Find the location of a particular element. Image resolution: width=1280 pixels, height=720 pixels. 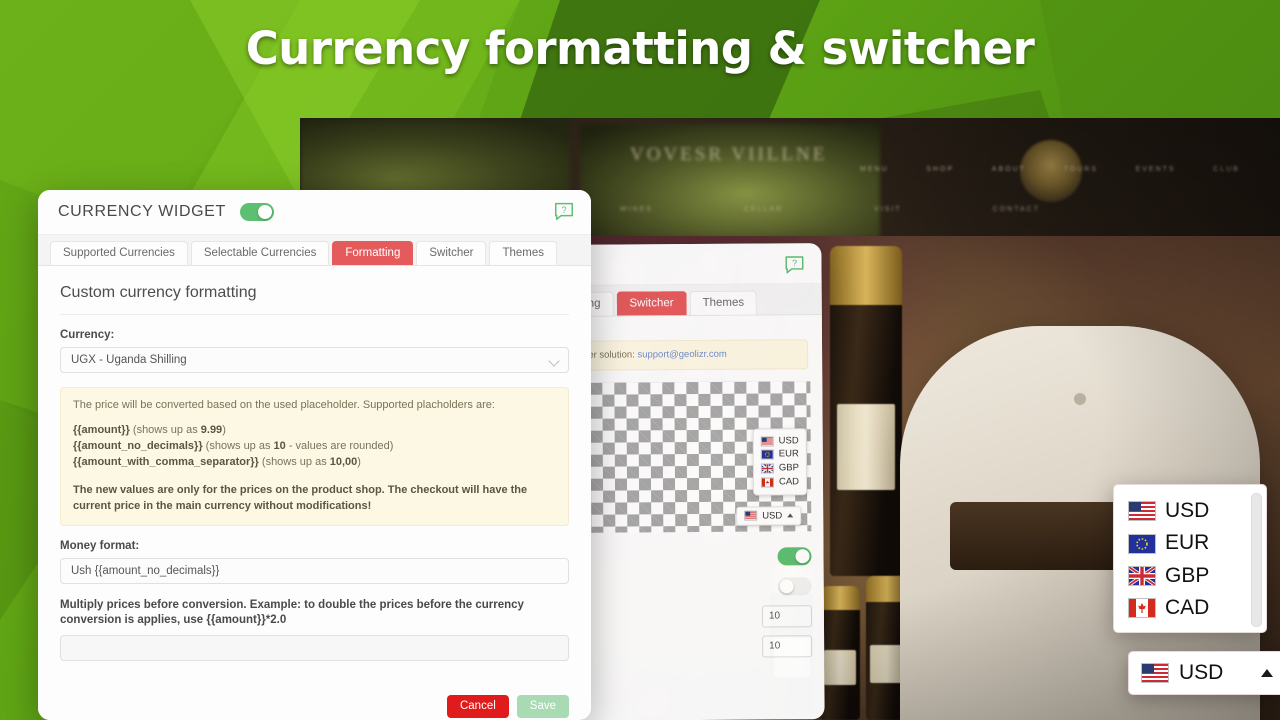

control-row-toggle-off is located at coordinates (696, 587).